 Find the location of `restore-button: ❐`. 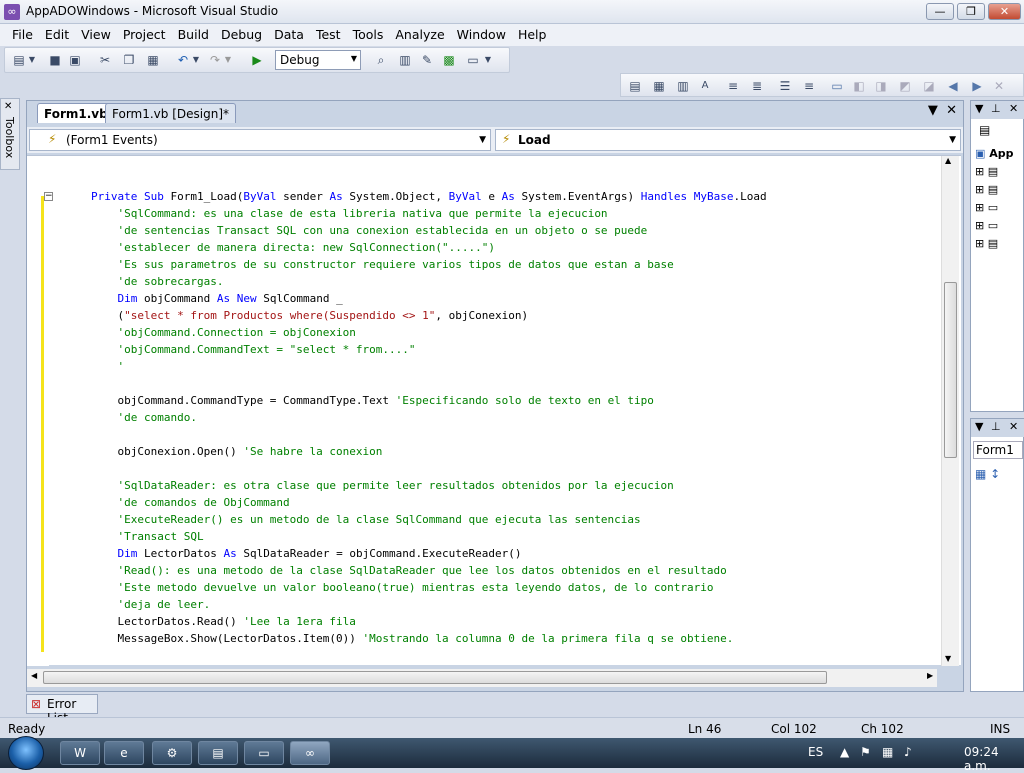

restore-button: ❐ is located at coordinates (971, 11).